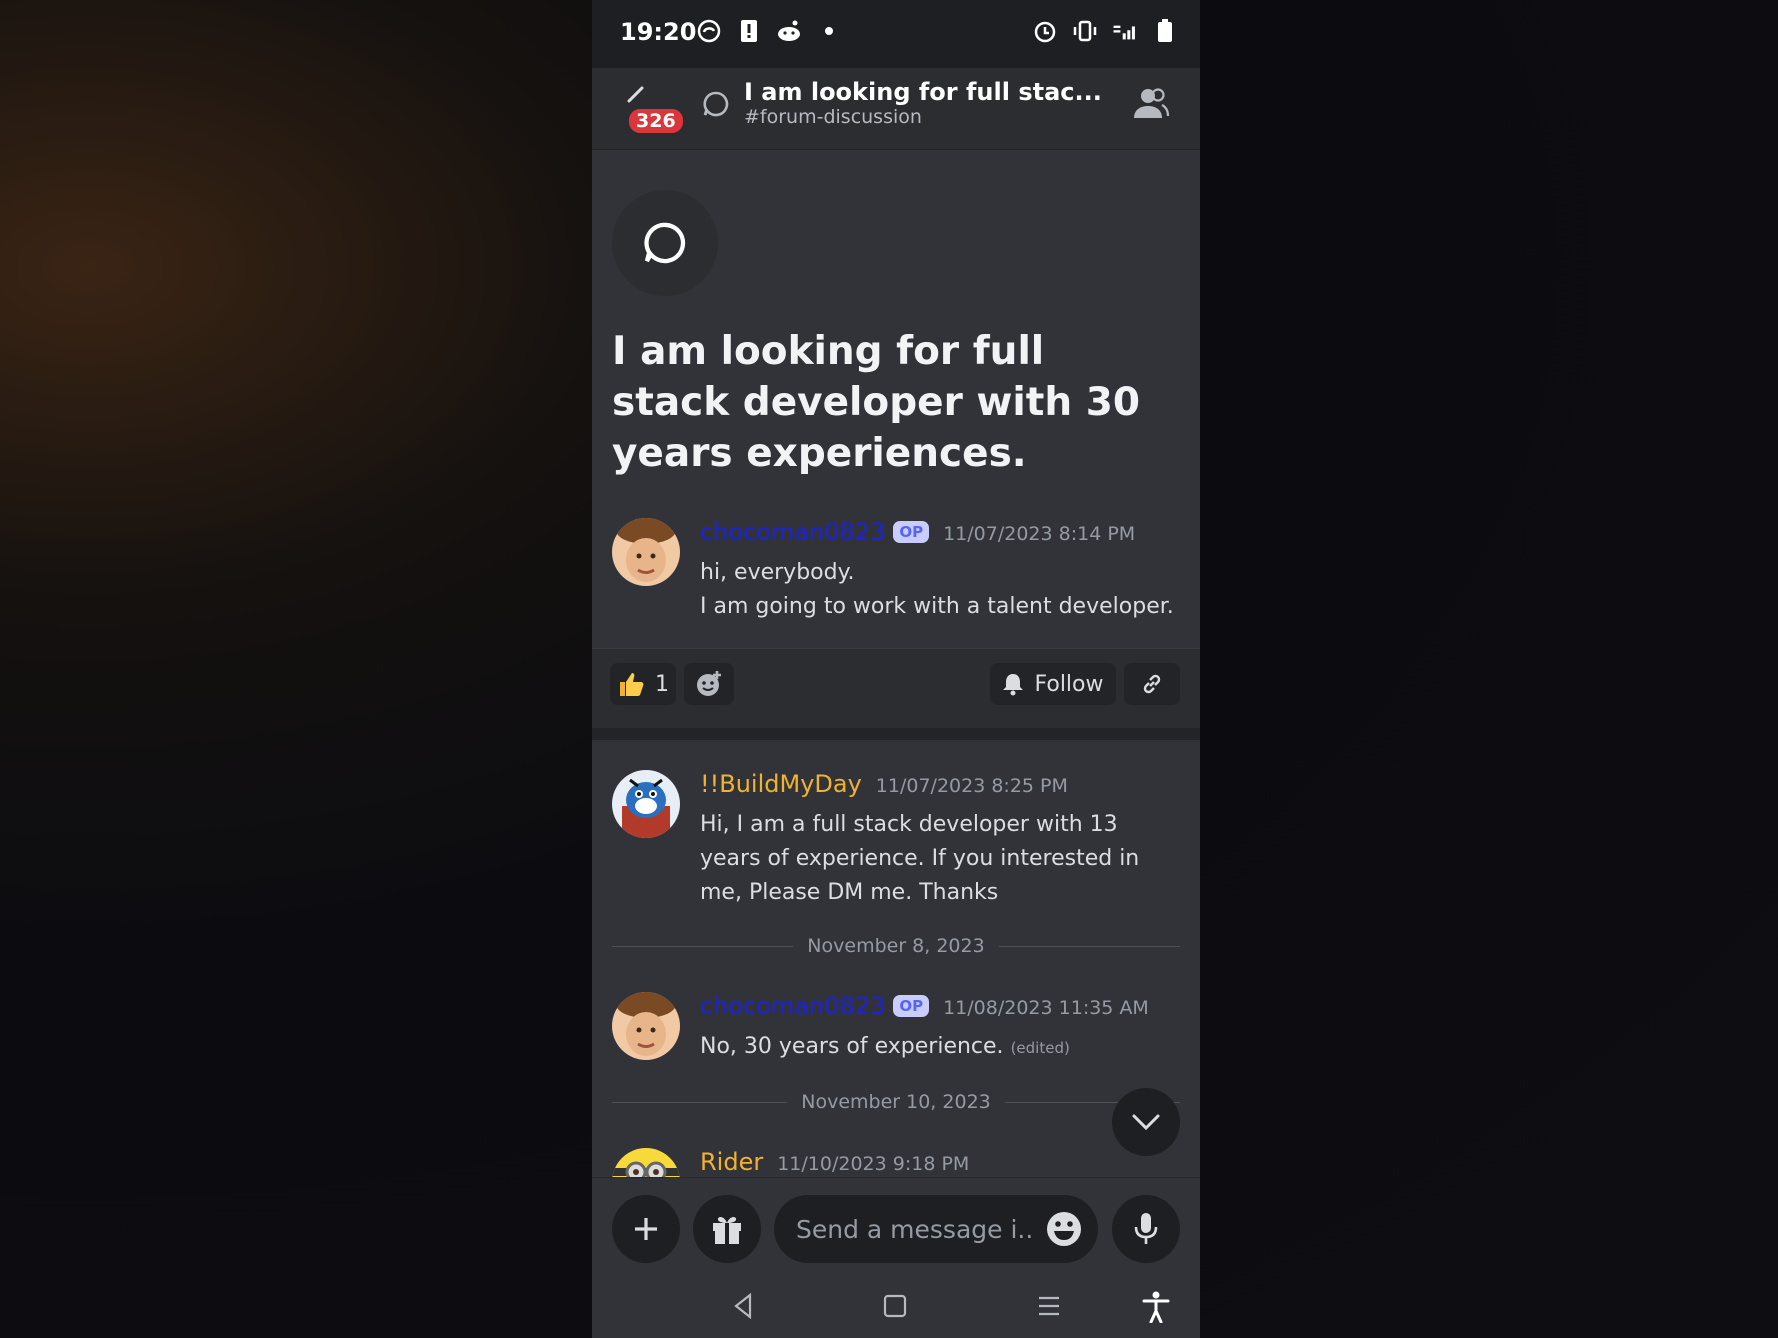  I want to click on jump-to-bottom-button, so click(1146, 1122).